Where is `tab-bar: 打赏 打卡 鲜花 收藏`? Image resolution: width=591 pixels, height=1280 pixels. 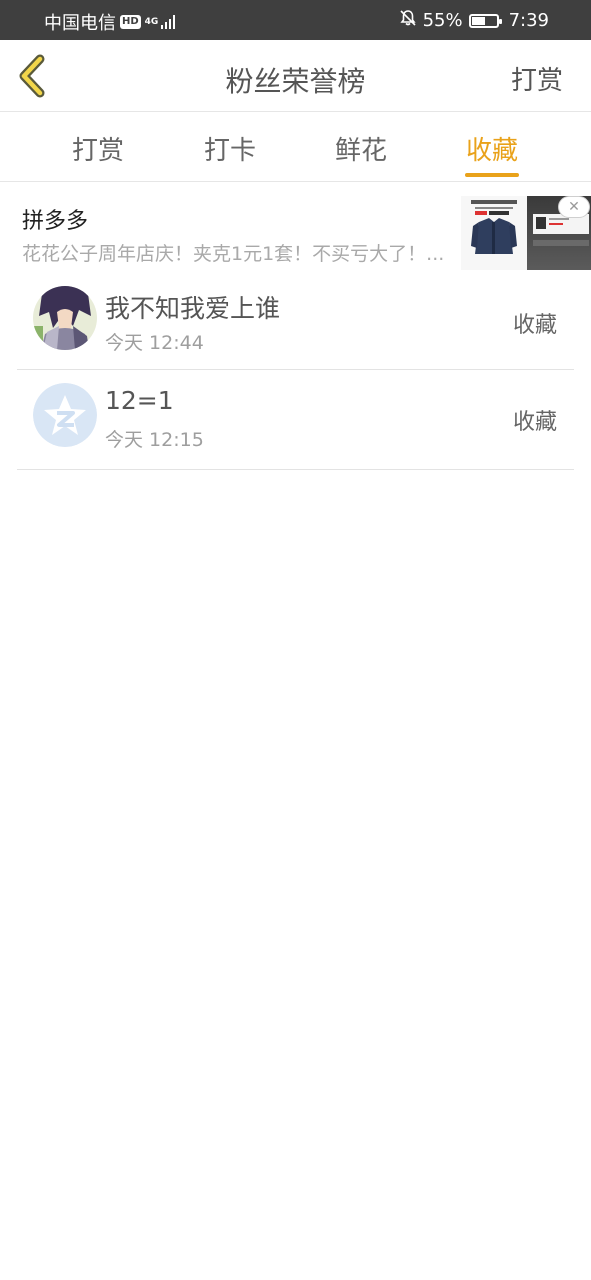 tab-bar: 打赏 打卡 鲜花 收藏 is located at coordinates (295, 147).